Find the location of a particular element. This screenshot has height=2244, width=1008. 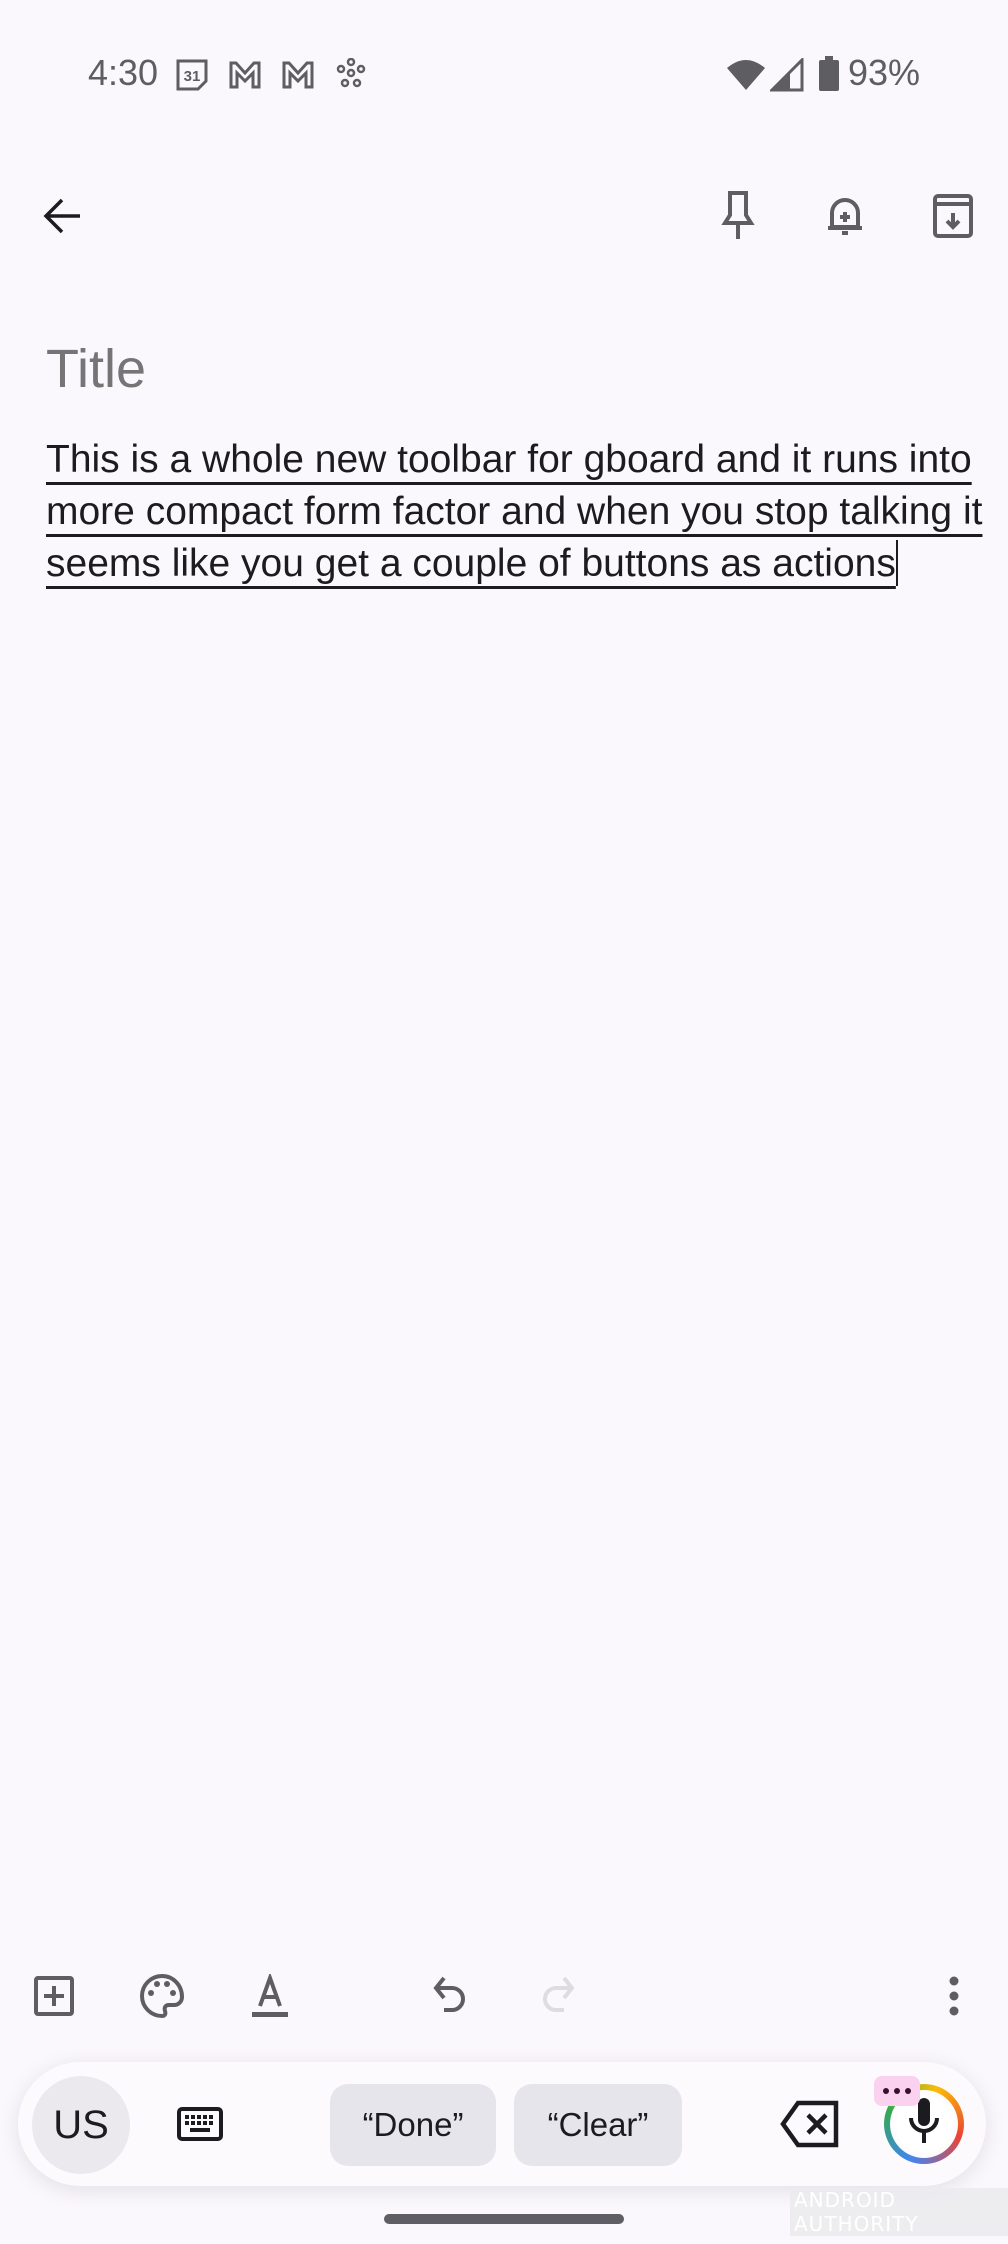

title-input is located at coordinates (506, 369).